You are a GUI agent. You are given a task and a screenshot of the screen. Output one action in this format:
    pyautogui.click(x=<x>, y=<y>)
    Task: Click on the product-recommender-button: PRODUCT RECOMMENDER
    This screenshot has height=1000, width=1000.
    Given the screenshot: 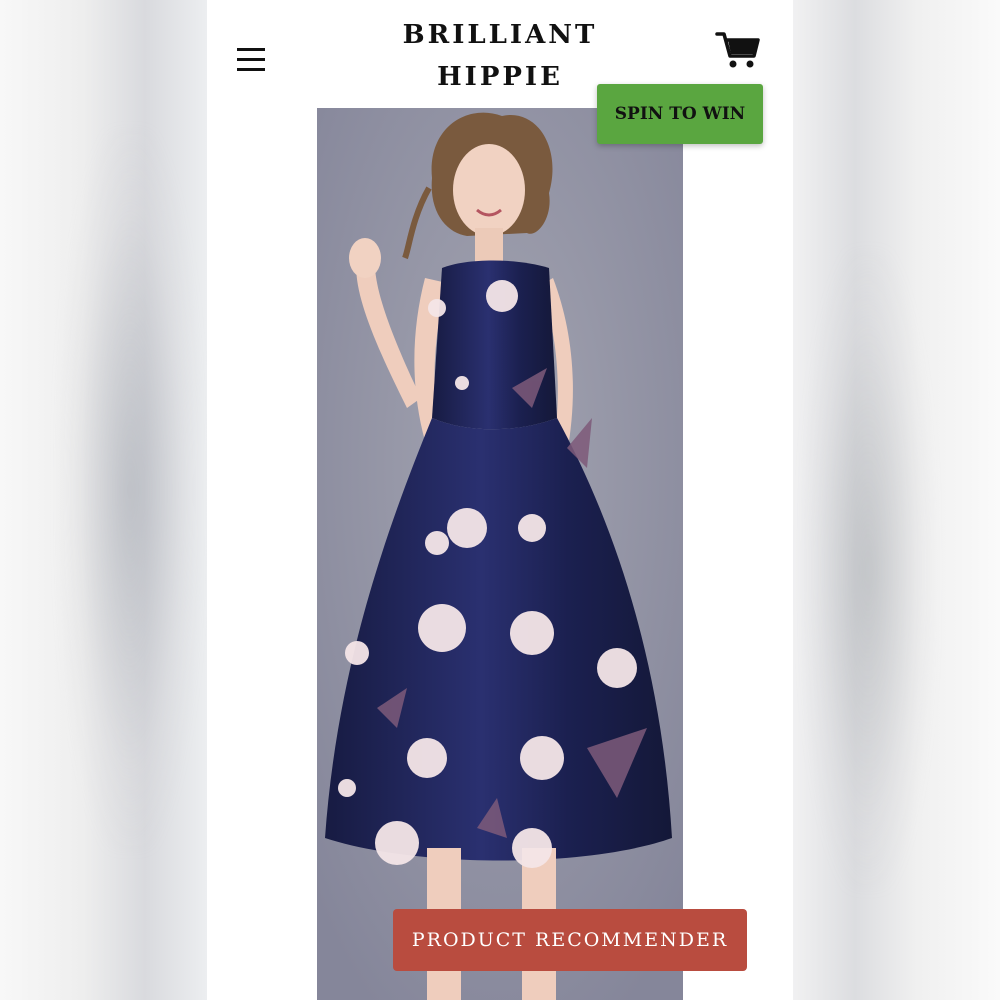 What is the action you would take?
    pyautogui.click(x=570, y=940)
    